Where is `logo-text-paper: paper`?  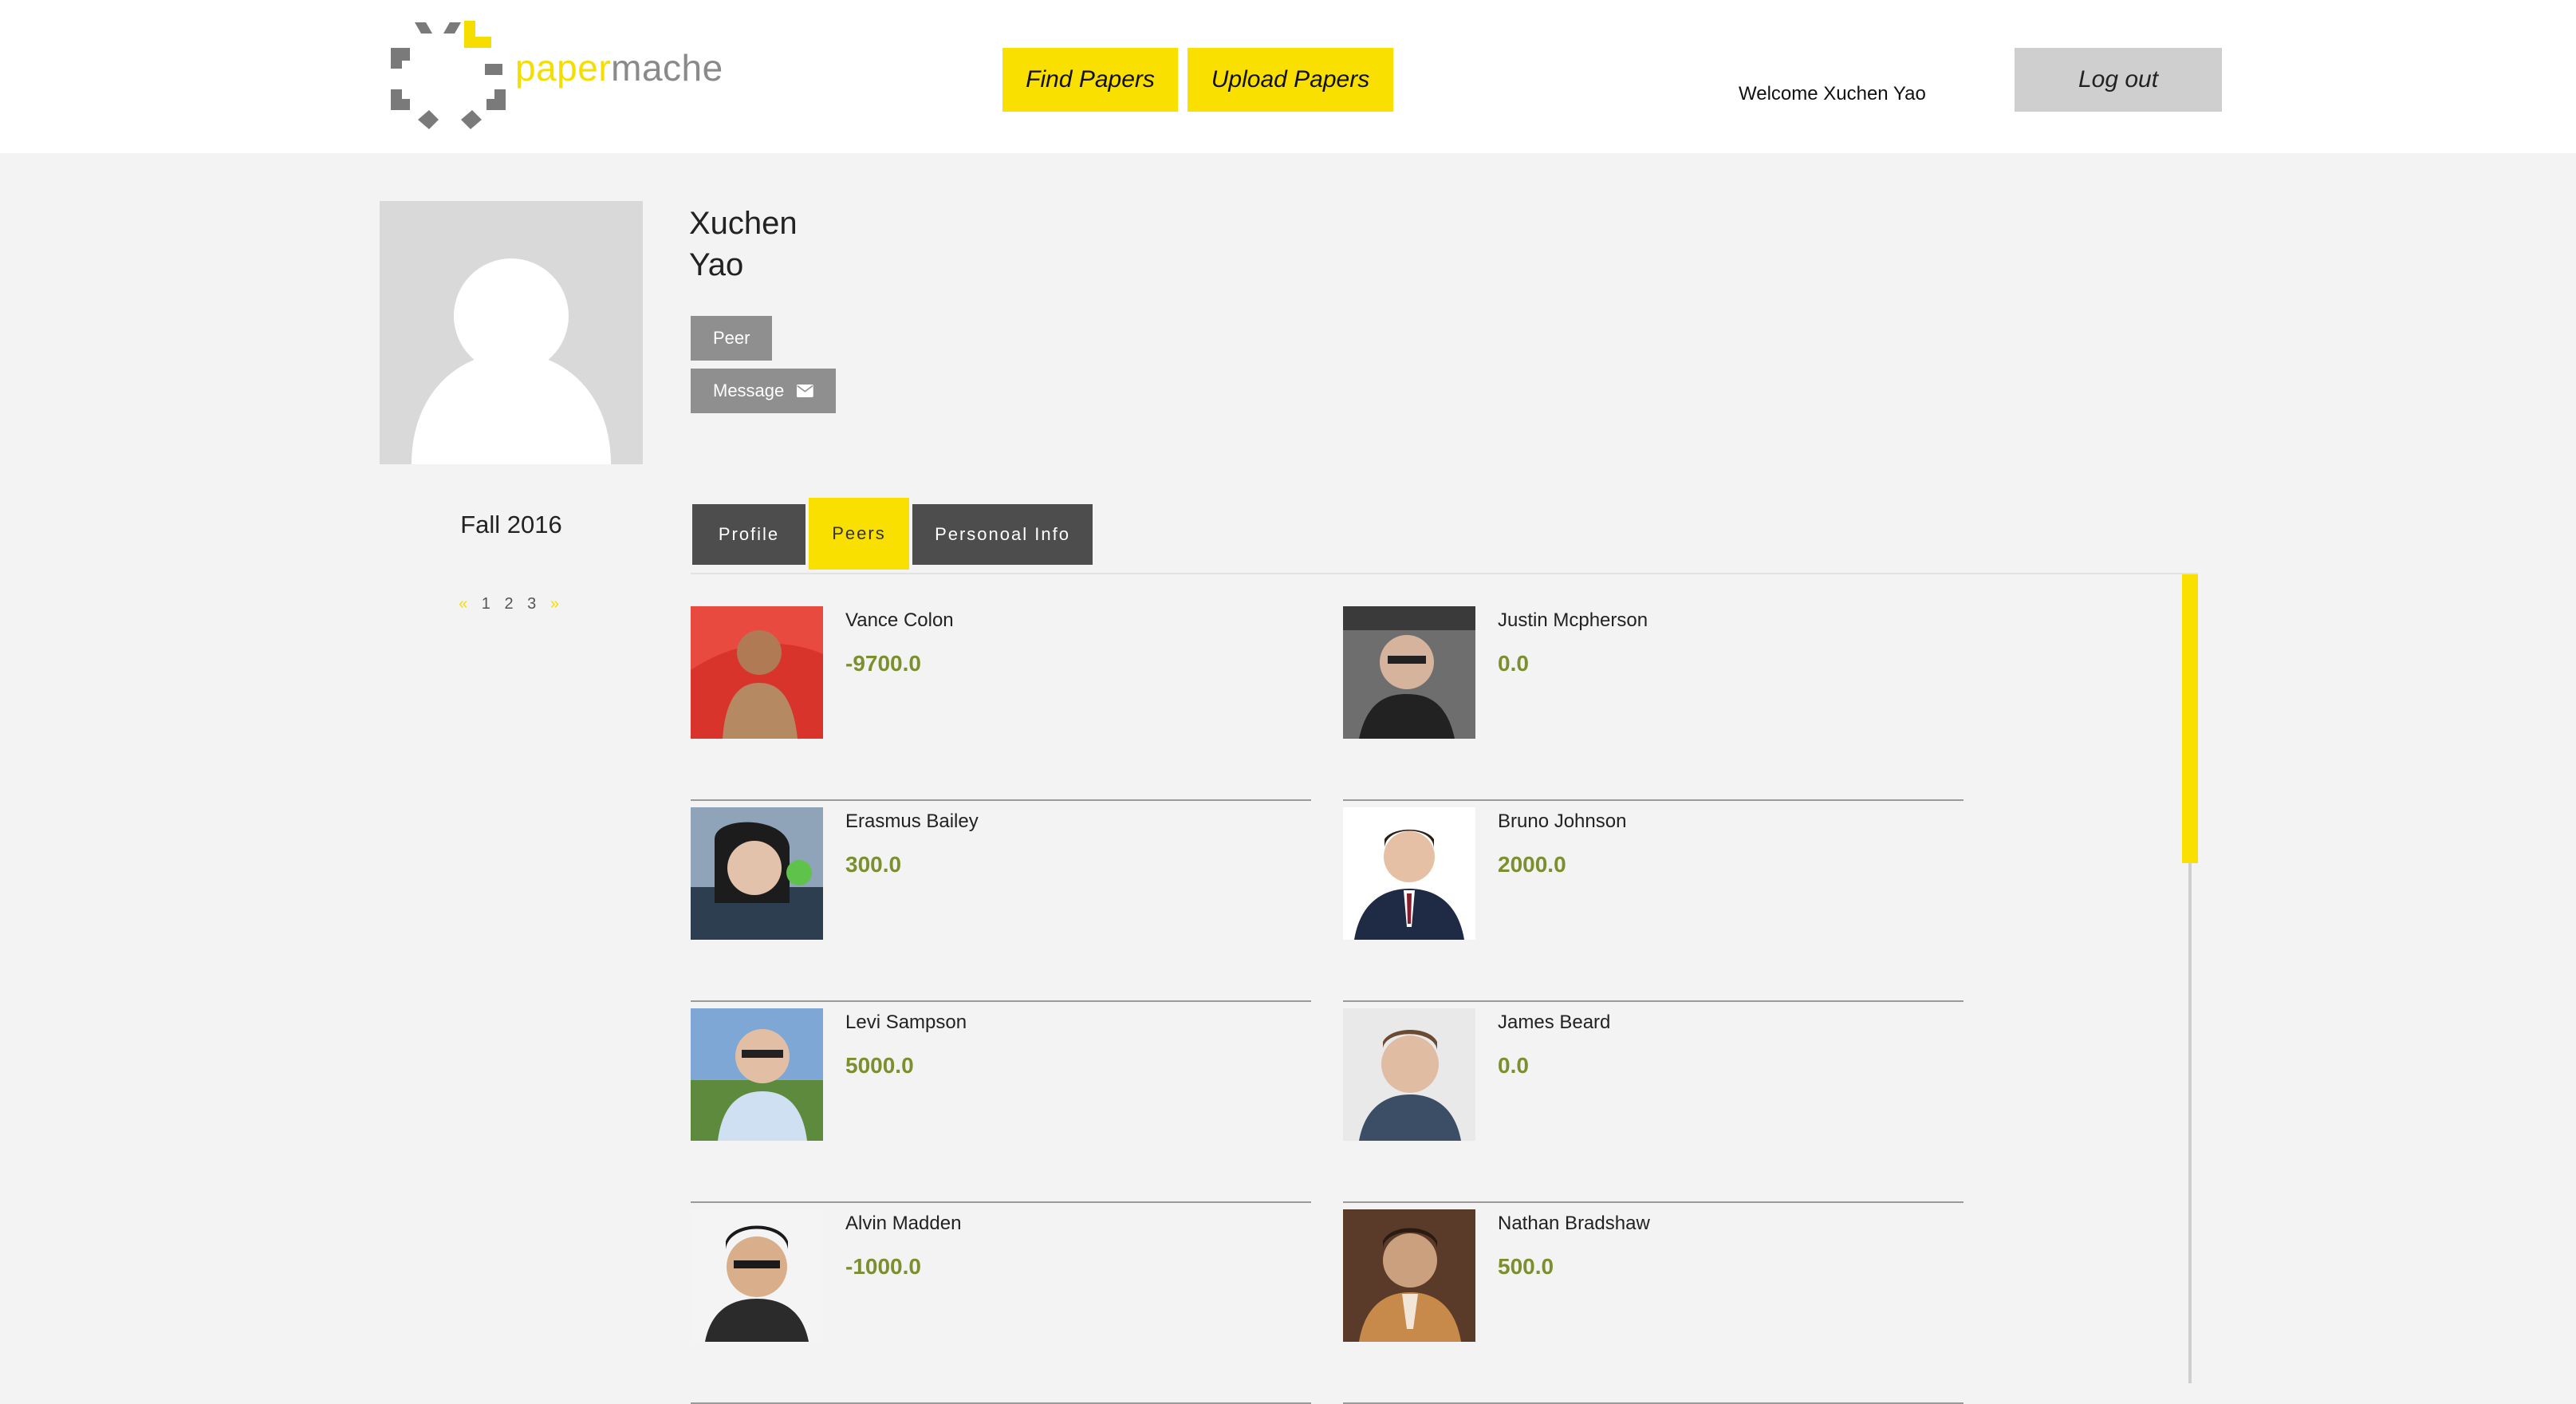
logo-text-paper: paper is located at coordinates (563, 68).